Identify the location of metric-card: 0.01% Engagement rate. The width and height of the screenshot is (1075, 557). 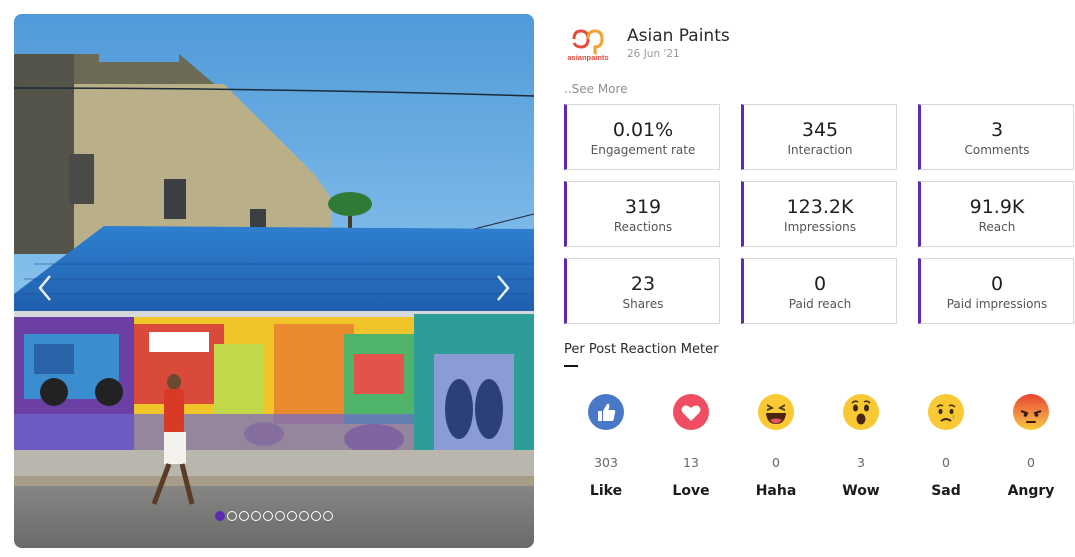
(642, 137).